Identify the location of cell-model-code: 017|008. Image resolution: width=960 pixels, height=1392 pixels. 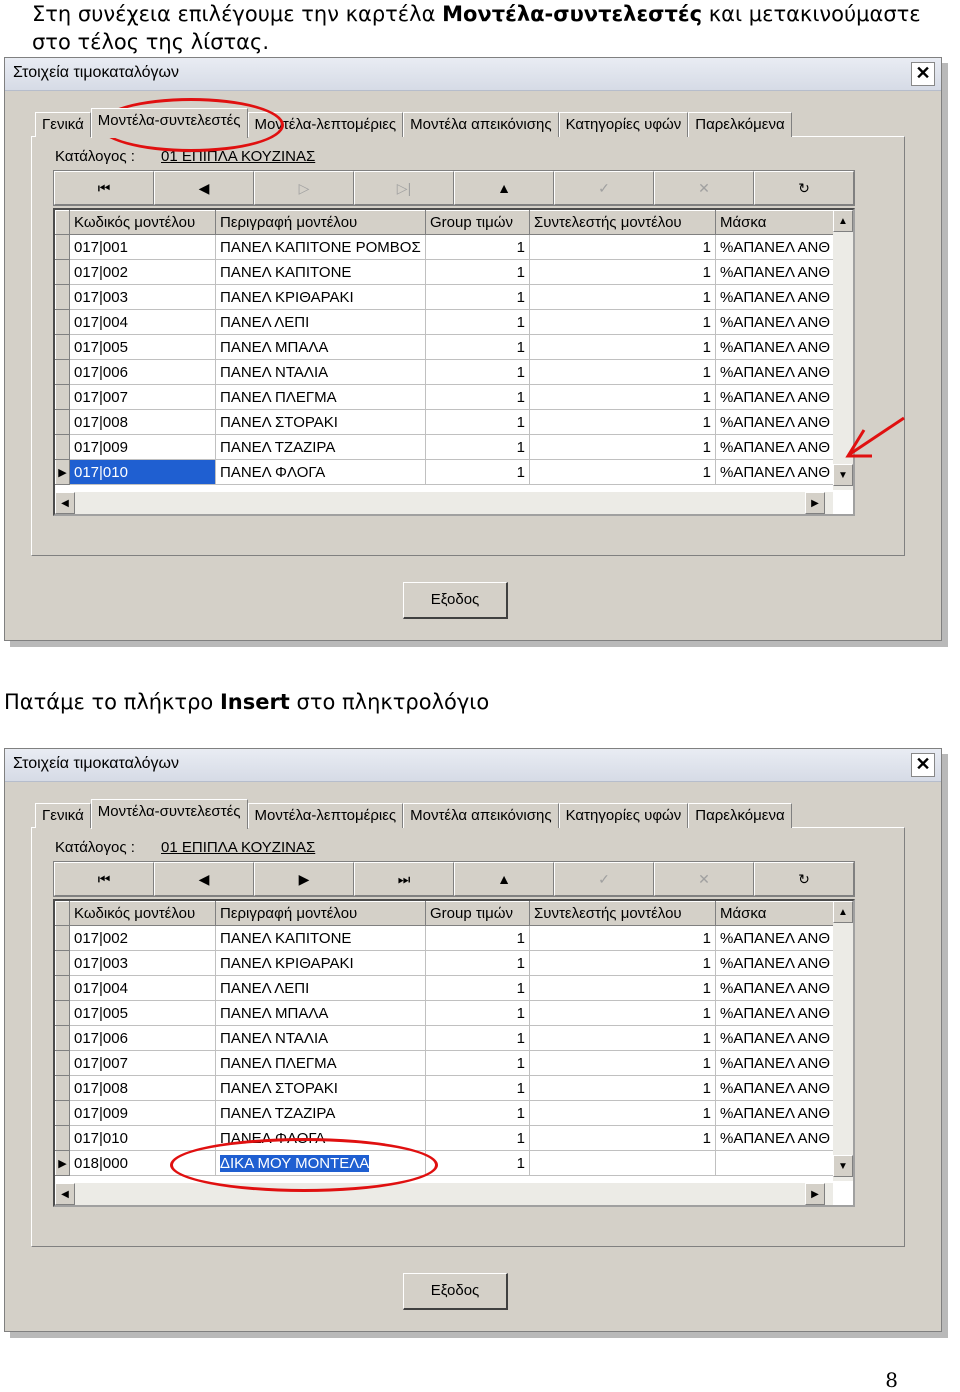
(142, 422).